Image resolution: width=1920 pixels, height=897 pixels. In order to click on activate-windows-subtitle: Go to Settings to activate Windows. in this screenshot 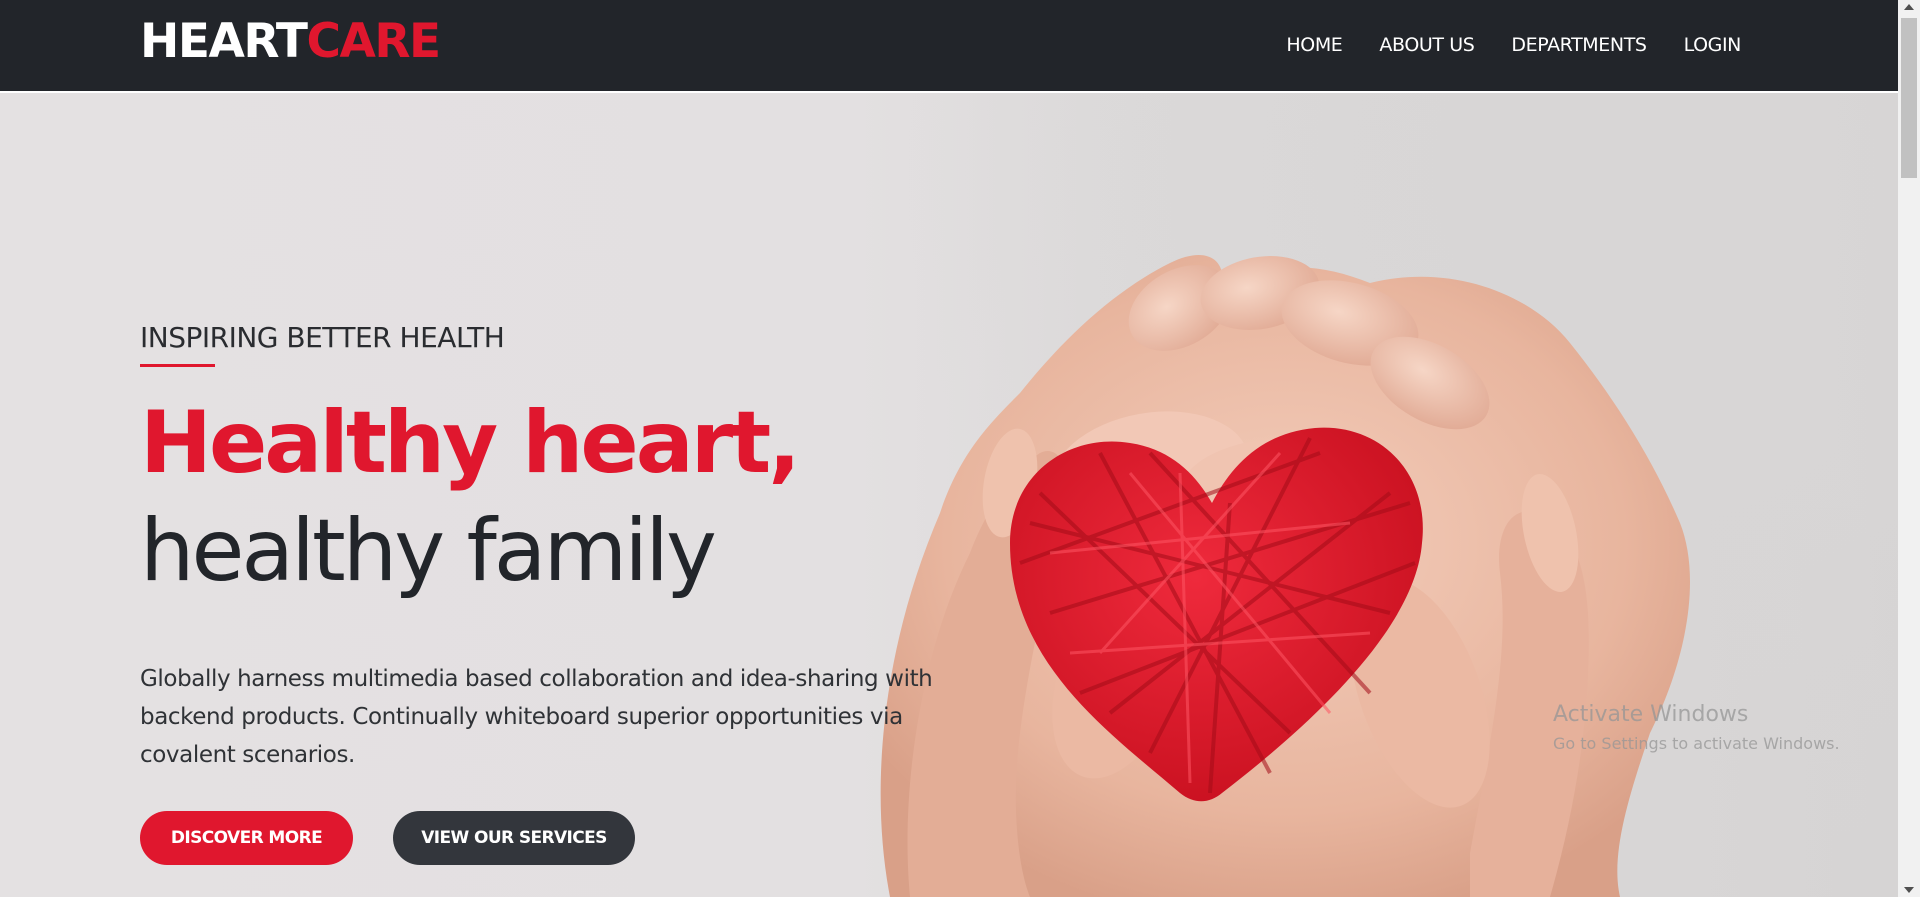, I will do `click(1696, 743)`.